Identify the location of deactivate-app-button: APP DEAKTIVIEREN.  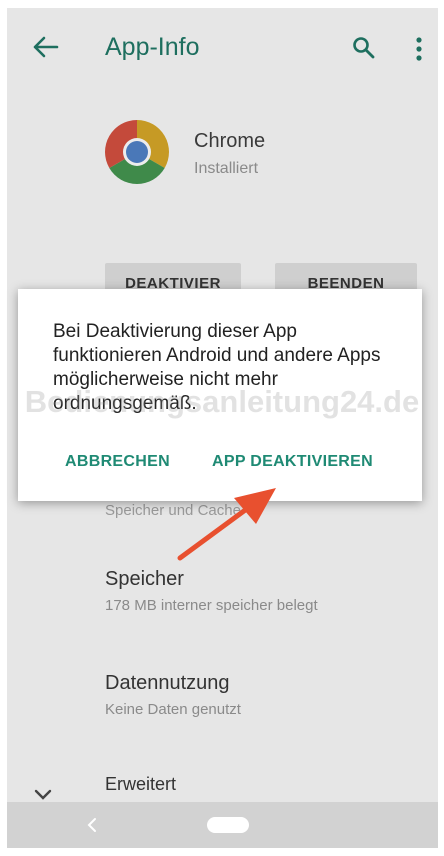
(292, 462).